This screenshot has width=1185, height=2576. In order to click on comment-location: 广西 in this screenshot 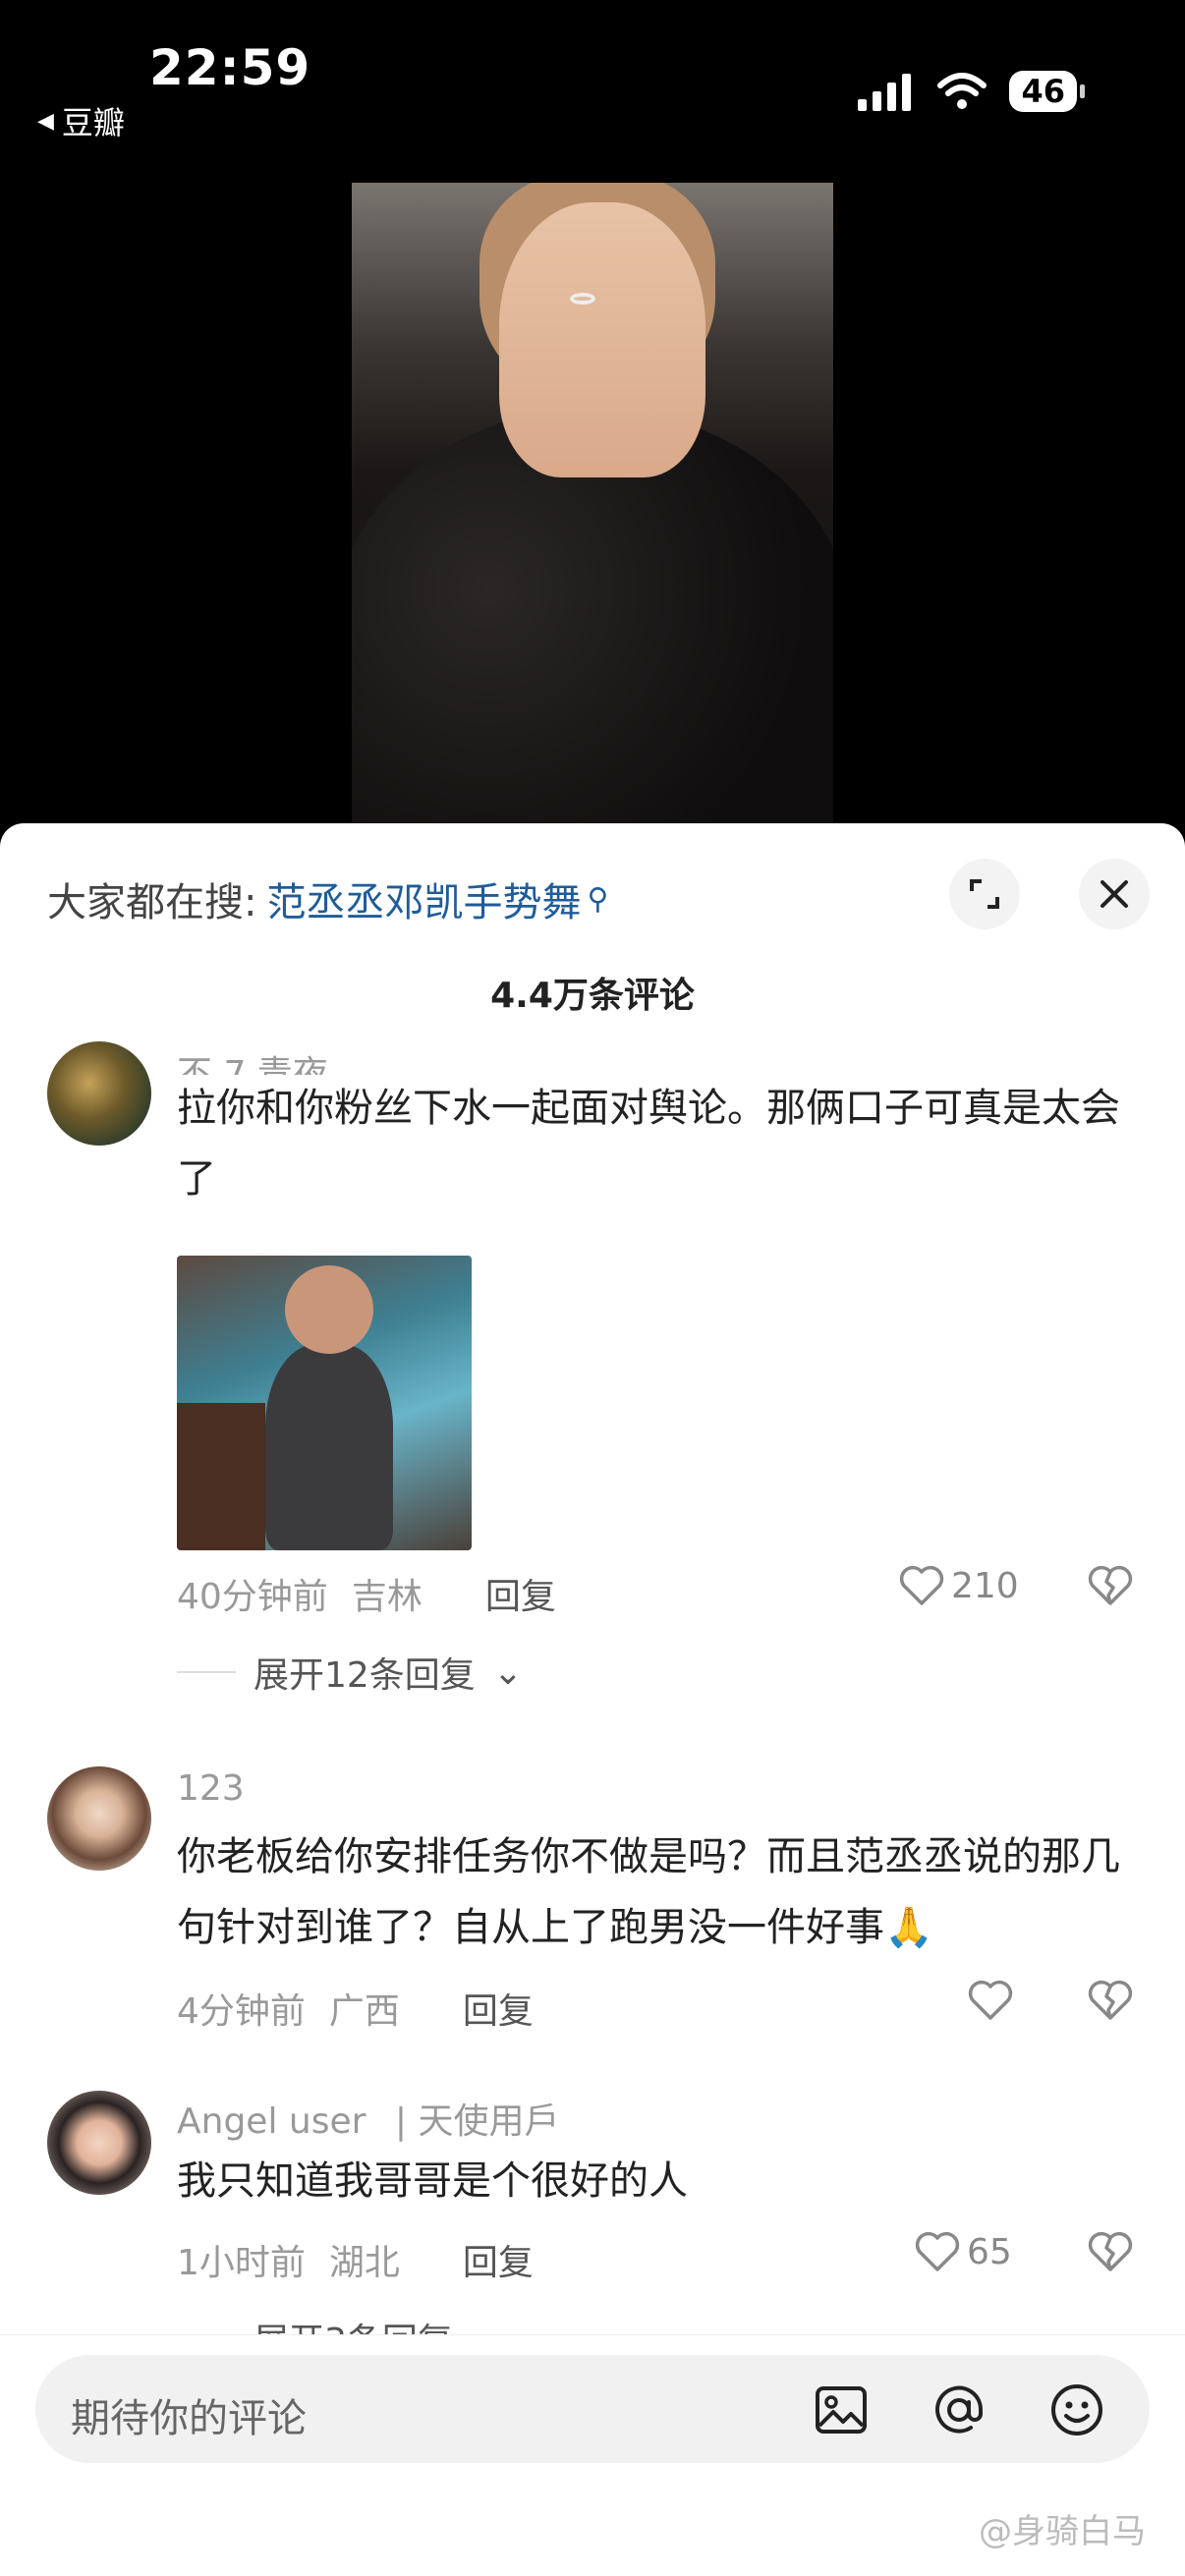, I will do `click(364, 2011)`.